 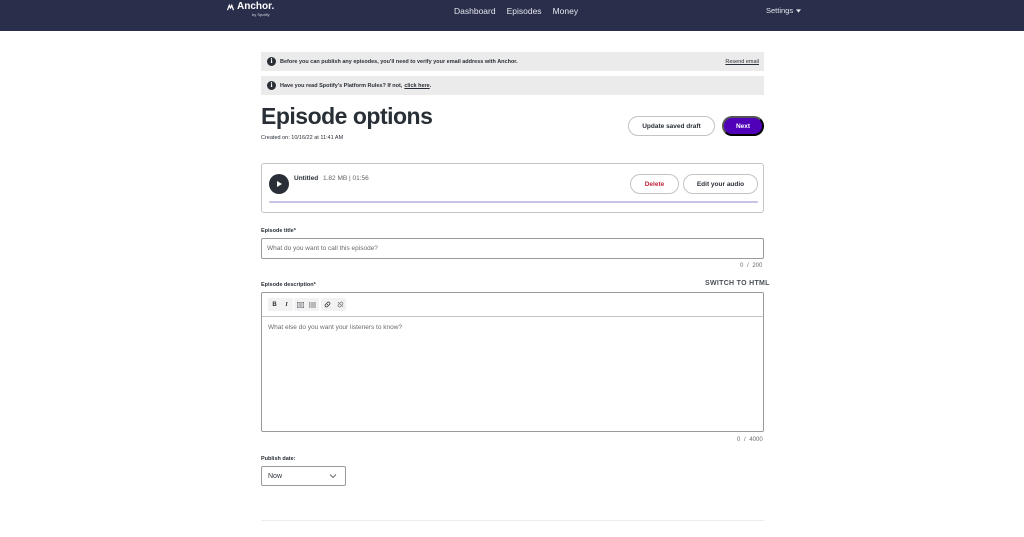 I want to click on link-icon, so click(x=327, y=304).